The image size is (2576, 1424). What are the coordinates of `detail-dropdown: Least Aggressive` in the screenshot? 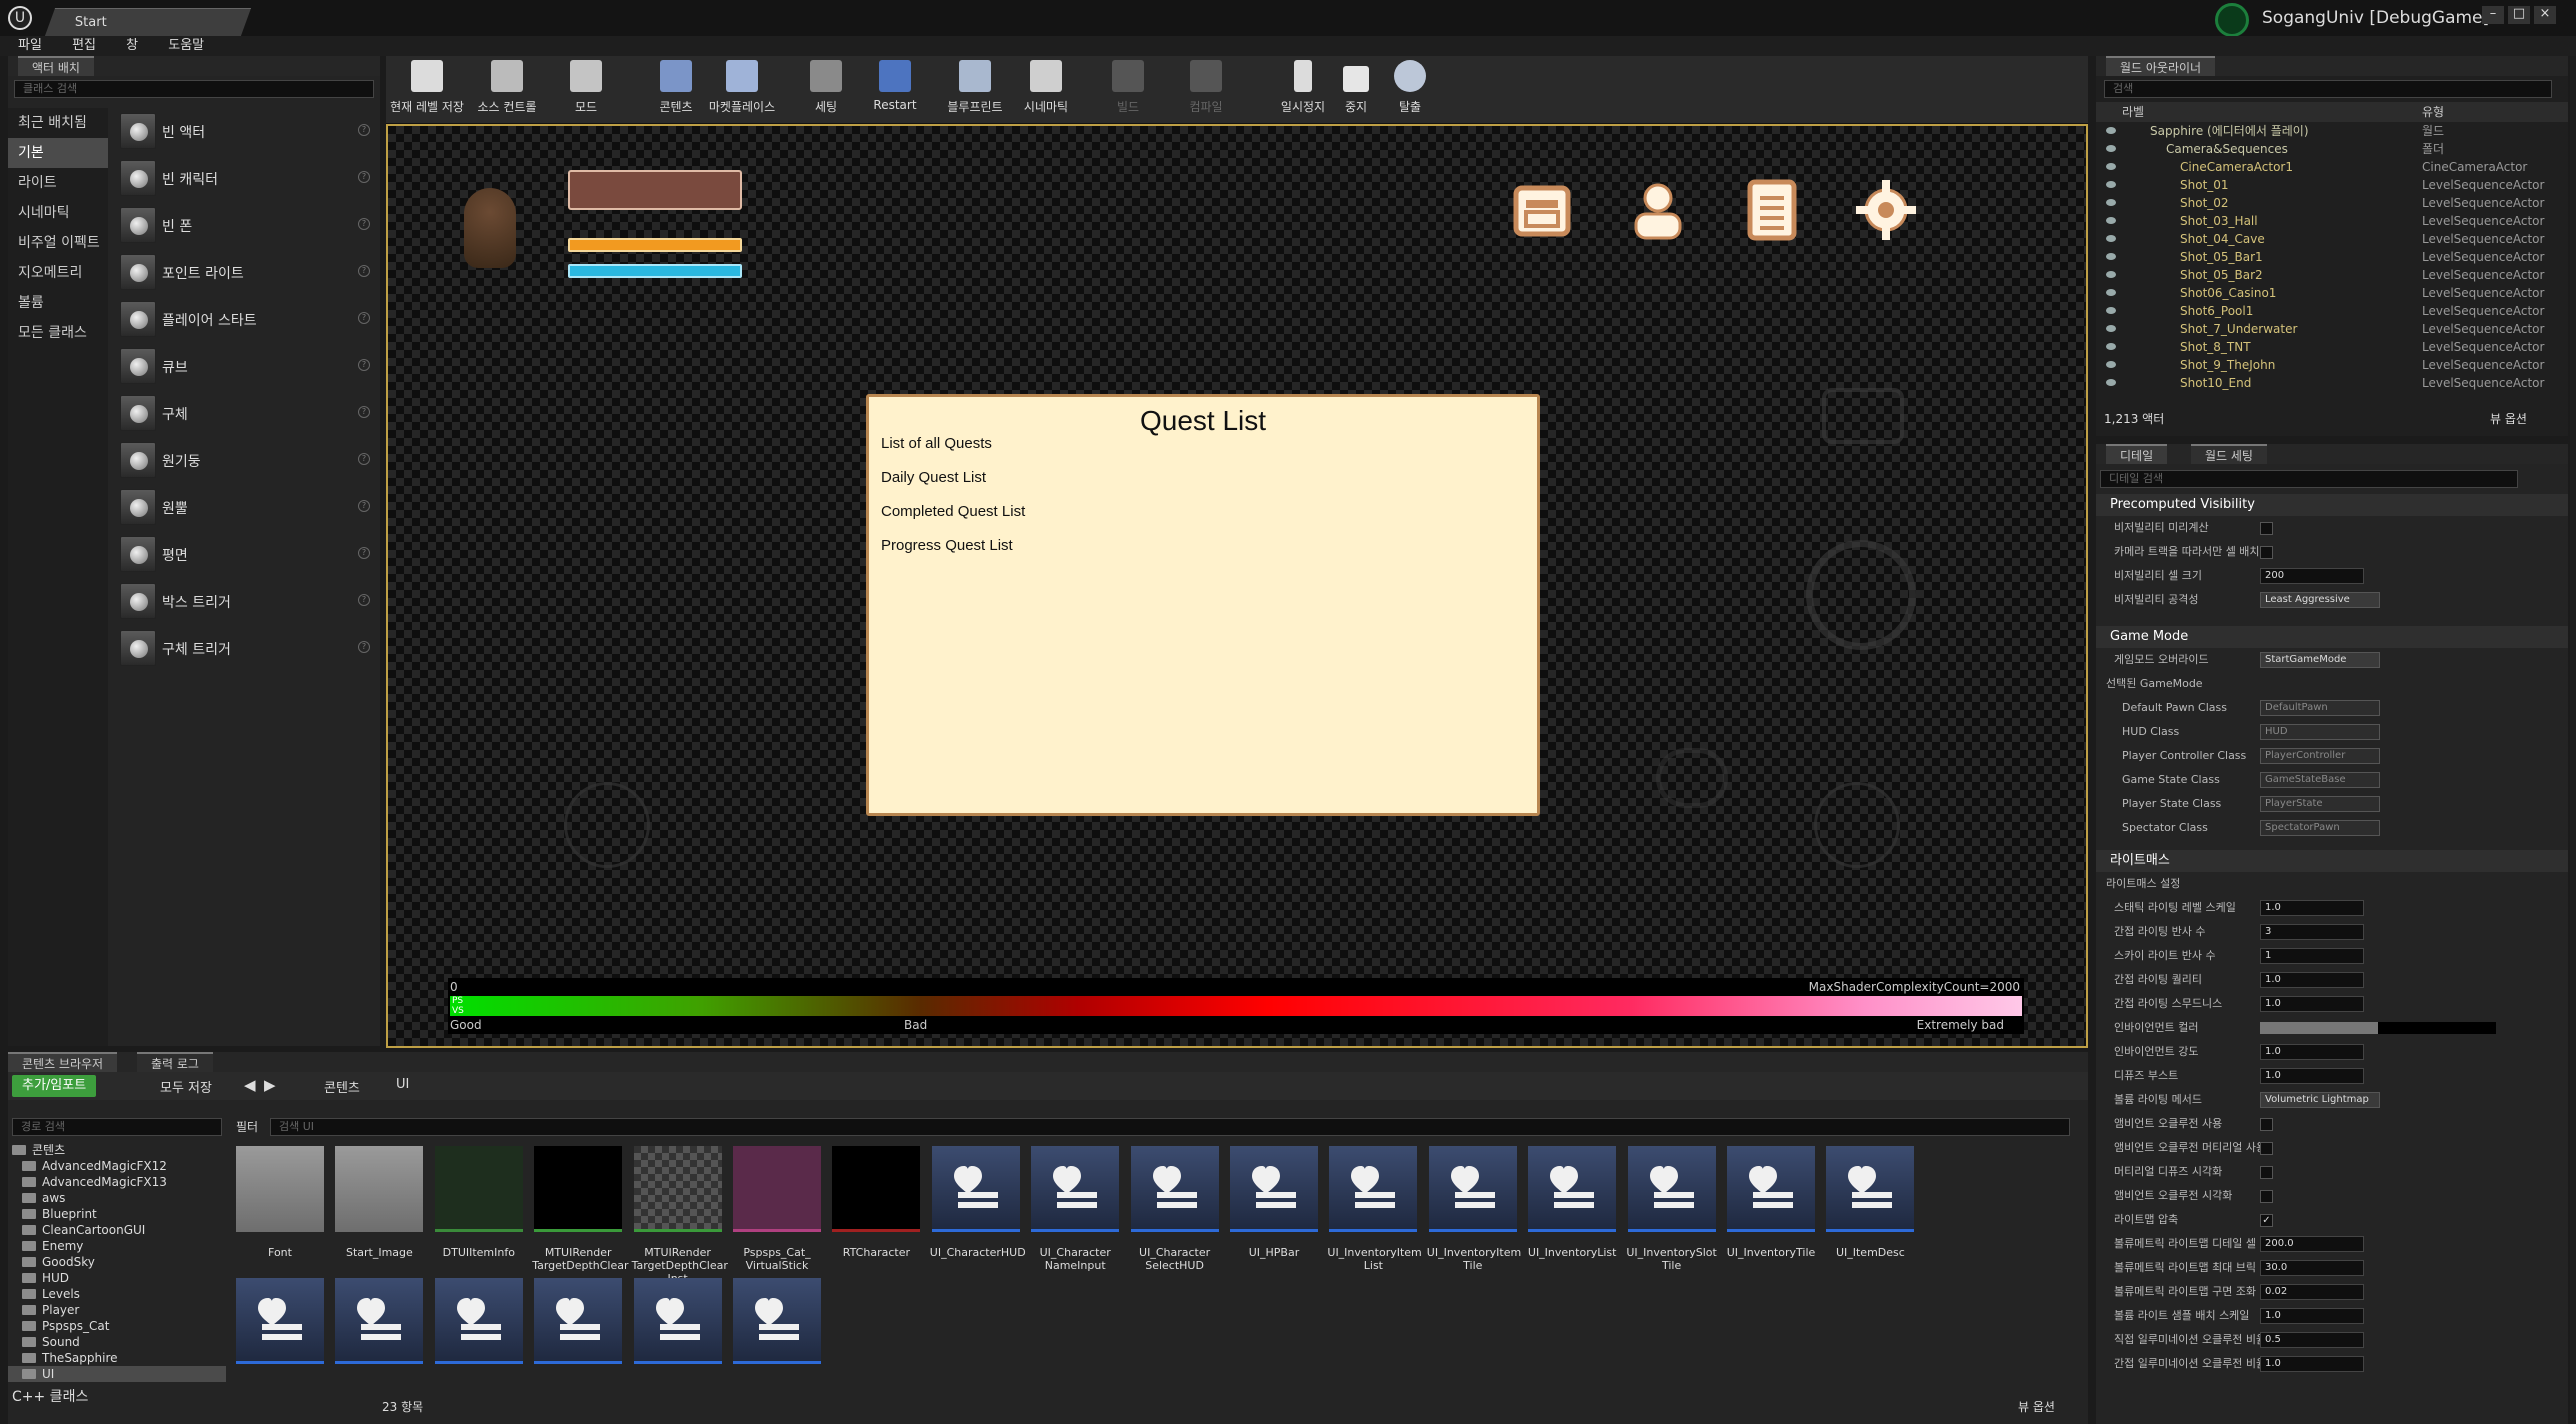 It's located at (2320, 600).